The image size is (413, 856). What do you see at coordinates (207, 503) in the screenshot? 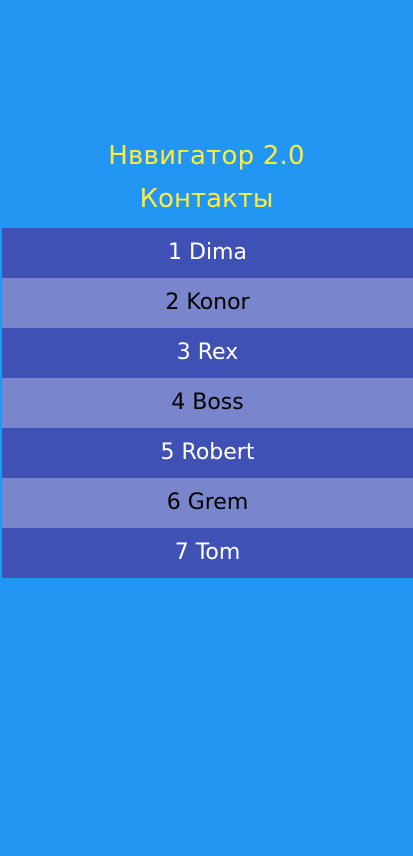
I see `contact-item-grem: 6 Grem` at bounding box center [207, 503].